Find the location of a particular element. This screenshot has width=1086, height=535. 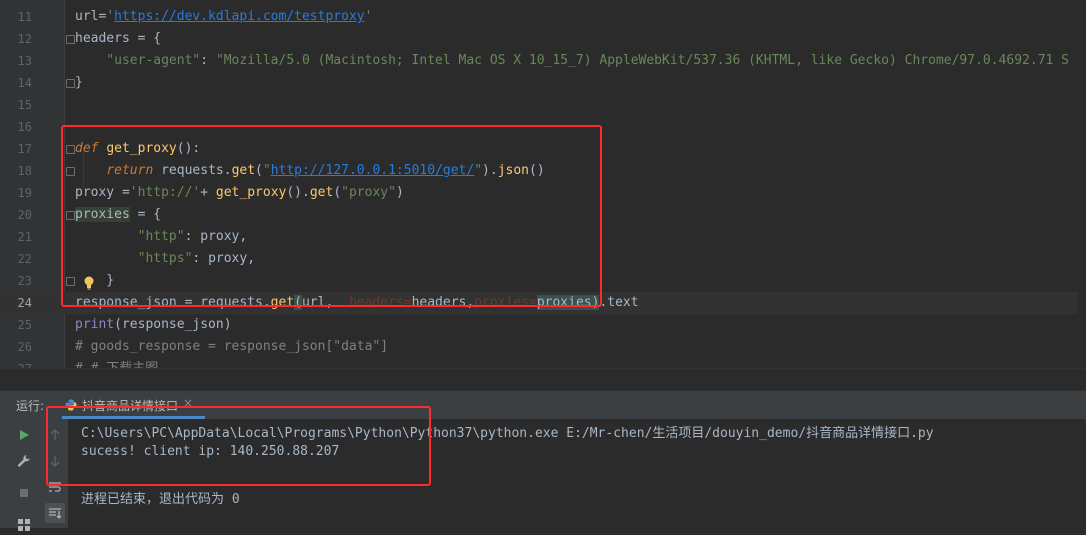

code-line: 12 headers = { is located at coordinates (543, 39).